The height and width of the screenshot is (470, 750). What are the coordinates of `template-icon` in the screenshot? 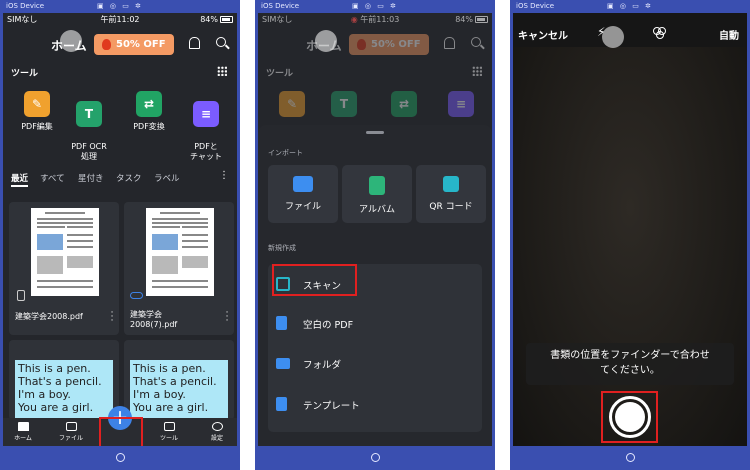 It's located at (281, 404).